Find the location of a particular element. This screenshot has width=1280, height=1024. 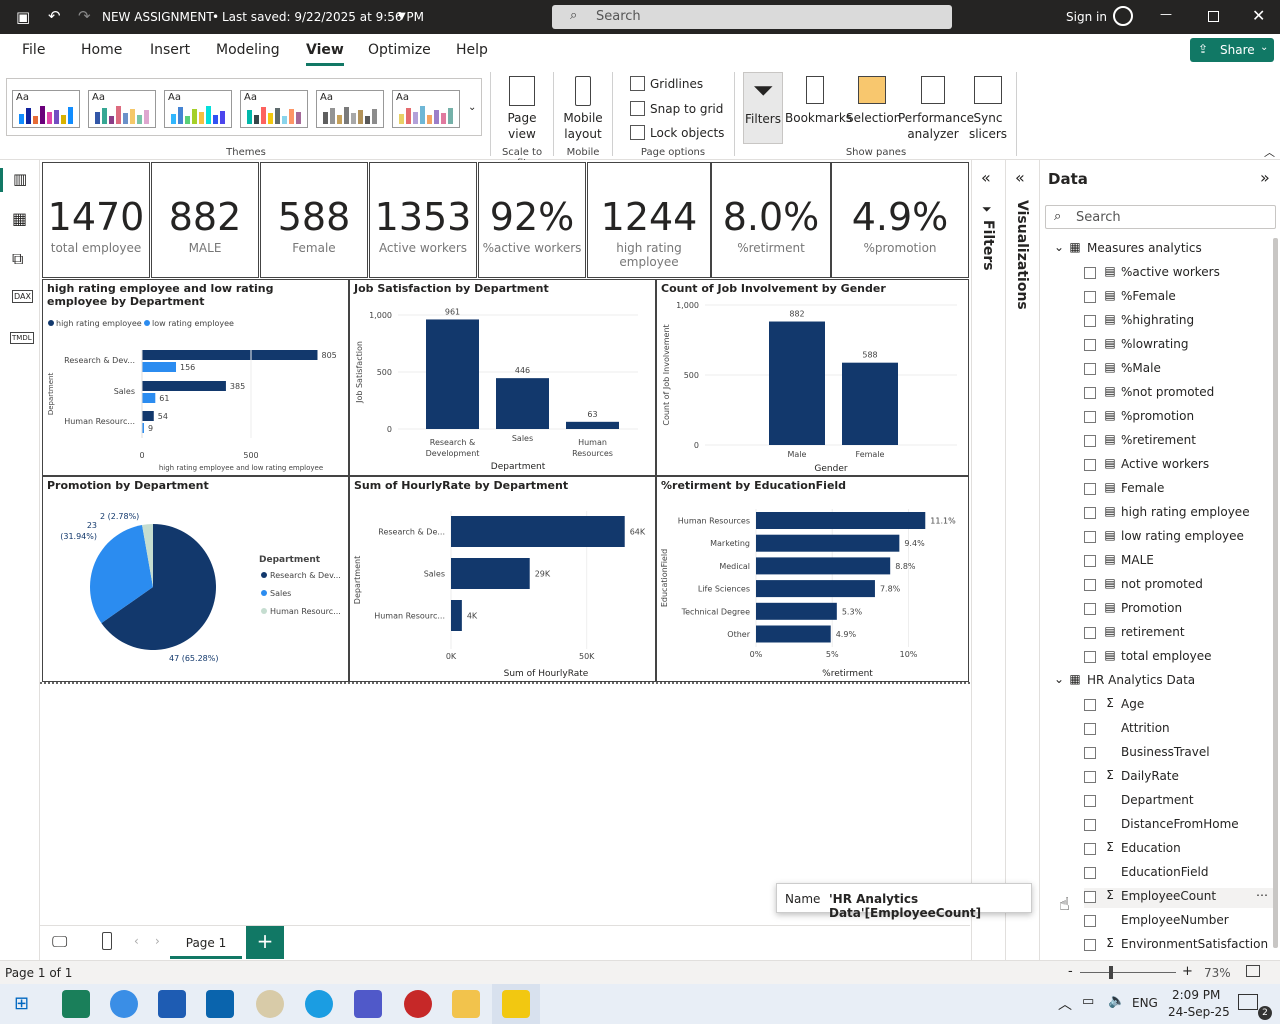

fit-to-page-icon is located at coordinates (1253, 971).